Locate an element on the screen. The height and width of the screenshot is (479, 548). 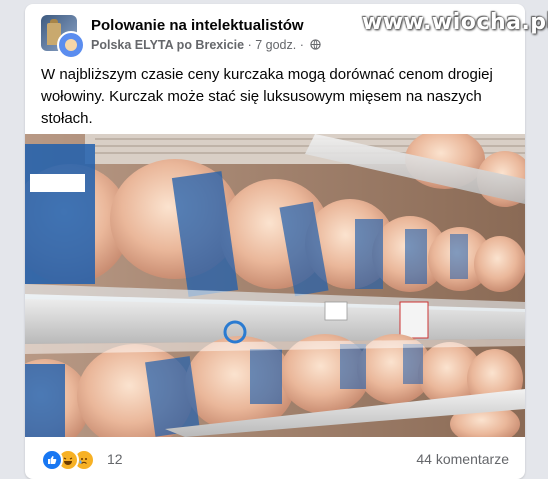
author-name-link: Polska ELYTA po Brexicie is located at coordinates (167, 45).